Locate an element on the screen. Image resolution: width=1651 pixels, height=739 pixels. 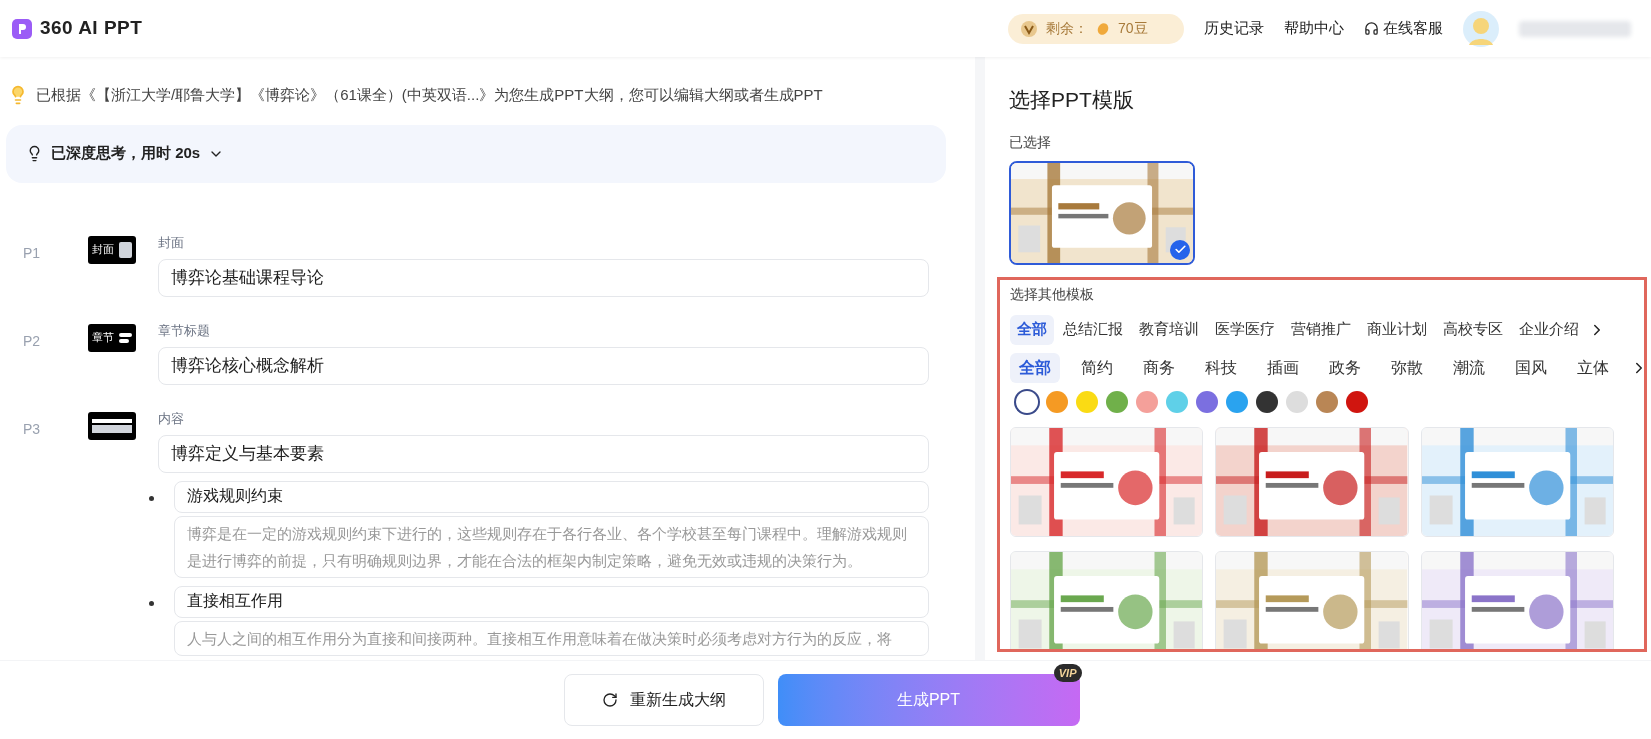
style-tab: 简约 is located at coordinates (1097, 367).